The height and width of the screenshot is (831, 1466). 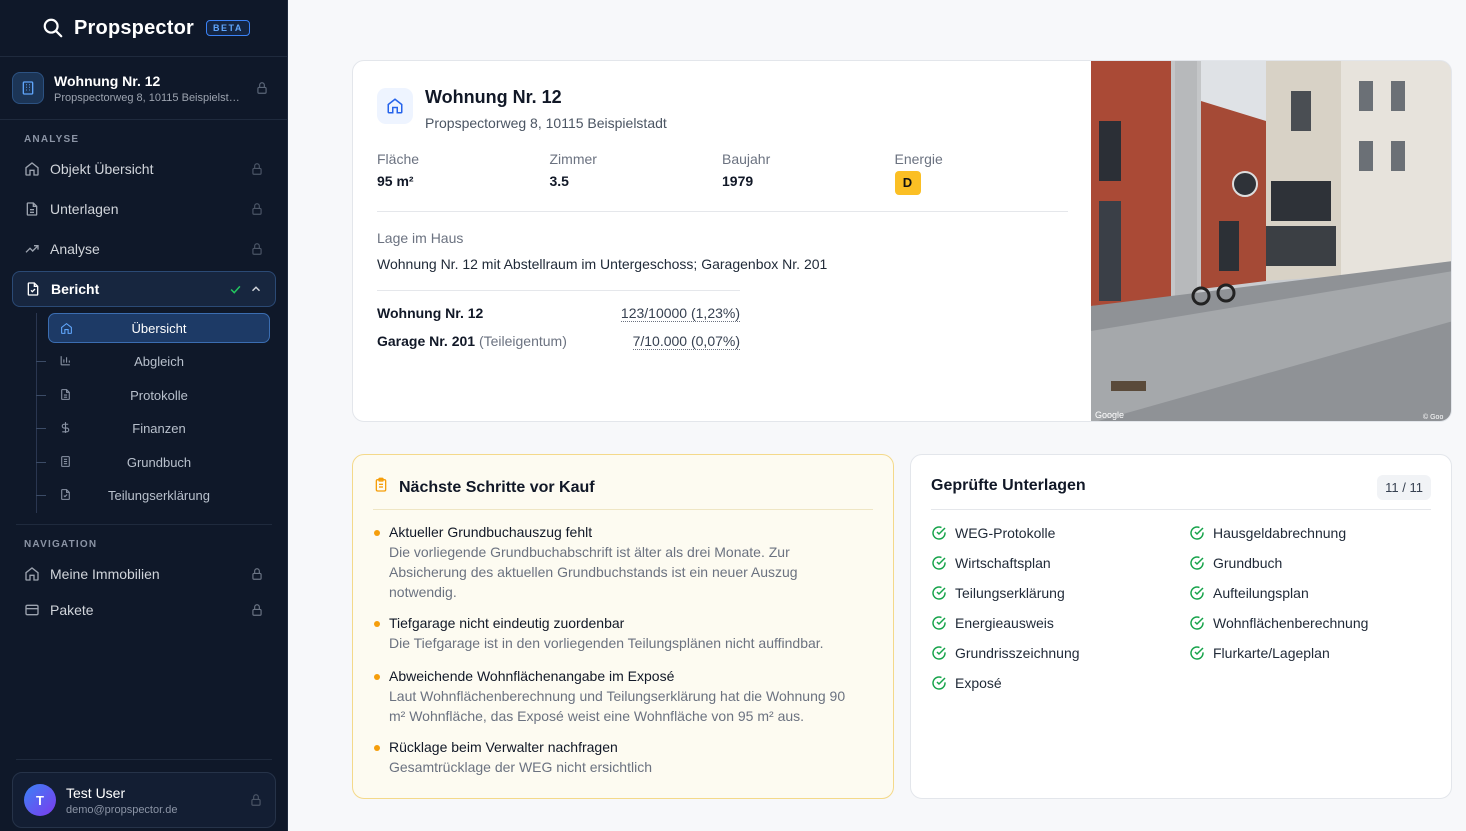 I want to click on brand-name: Propspector, so click(x=134, y=27).